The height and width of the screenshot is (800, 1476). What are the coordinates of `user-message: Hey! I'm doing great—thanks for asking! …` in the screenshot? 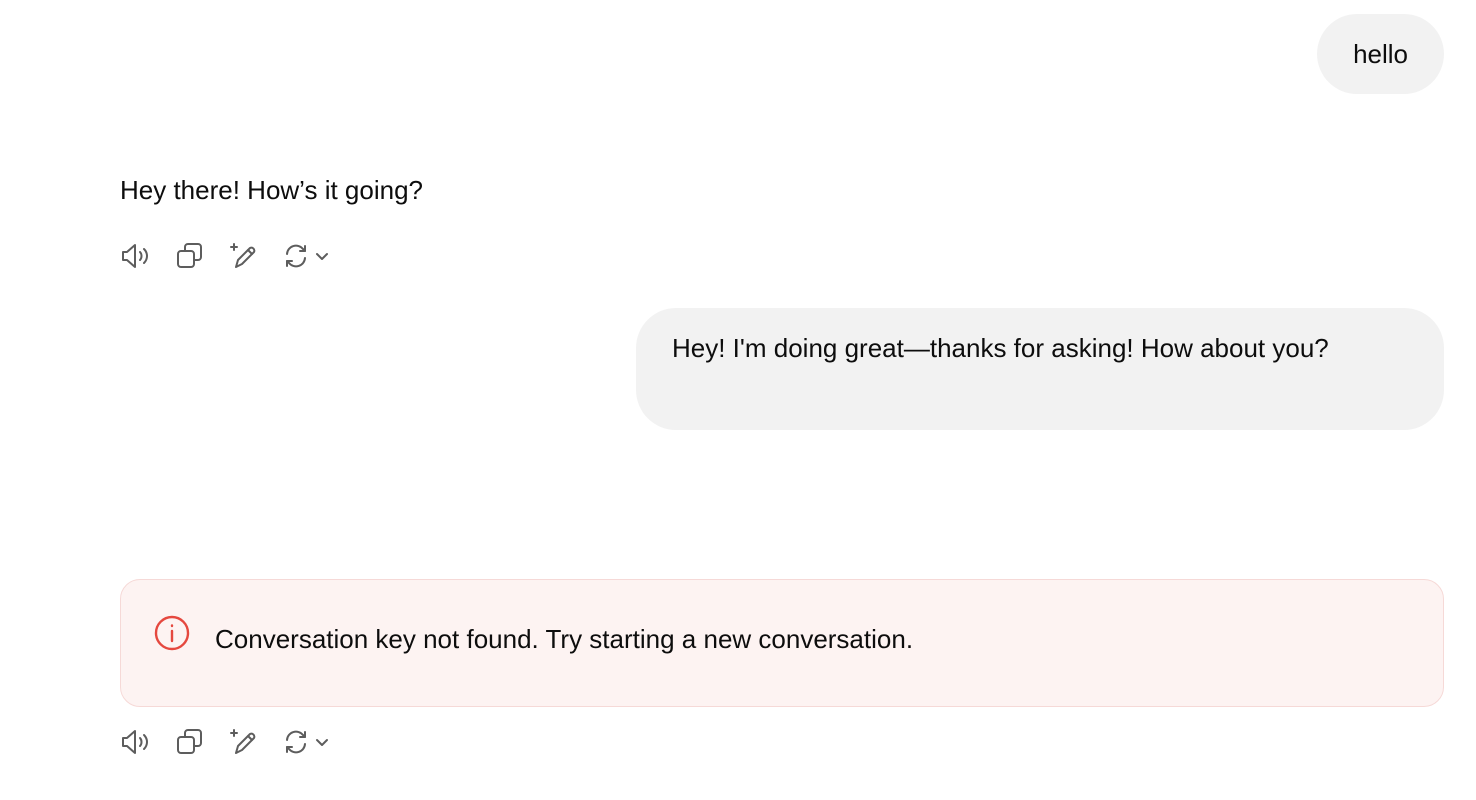 It's located at (1040, 369).